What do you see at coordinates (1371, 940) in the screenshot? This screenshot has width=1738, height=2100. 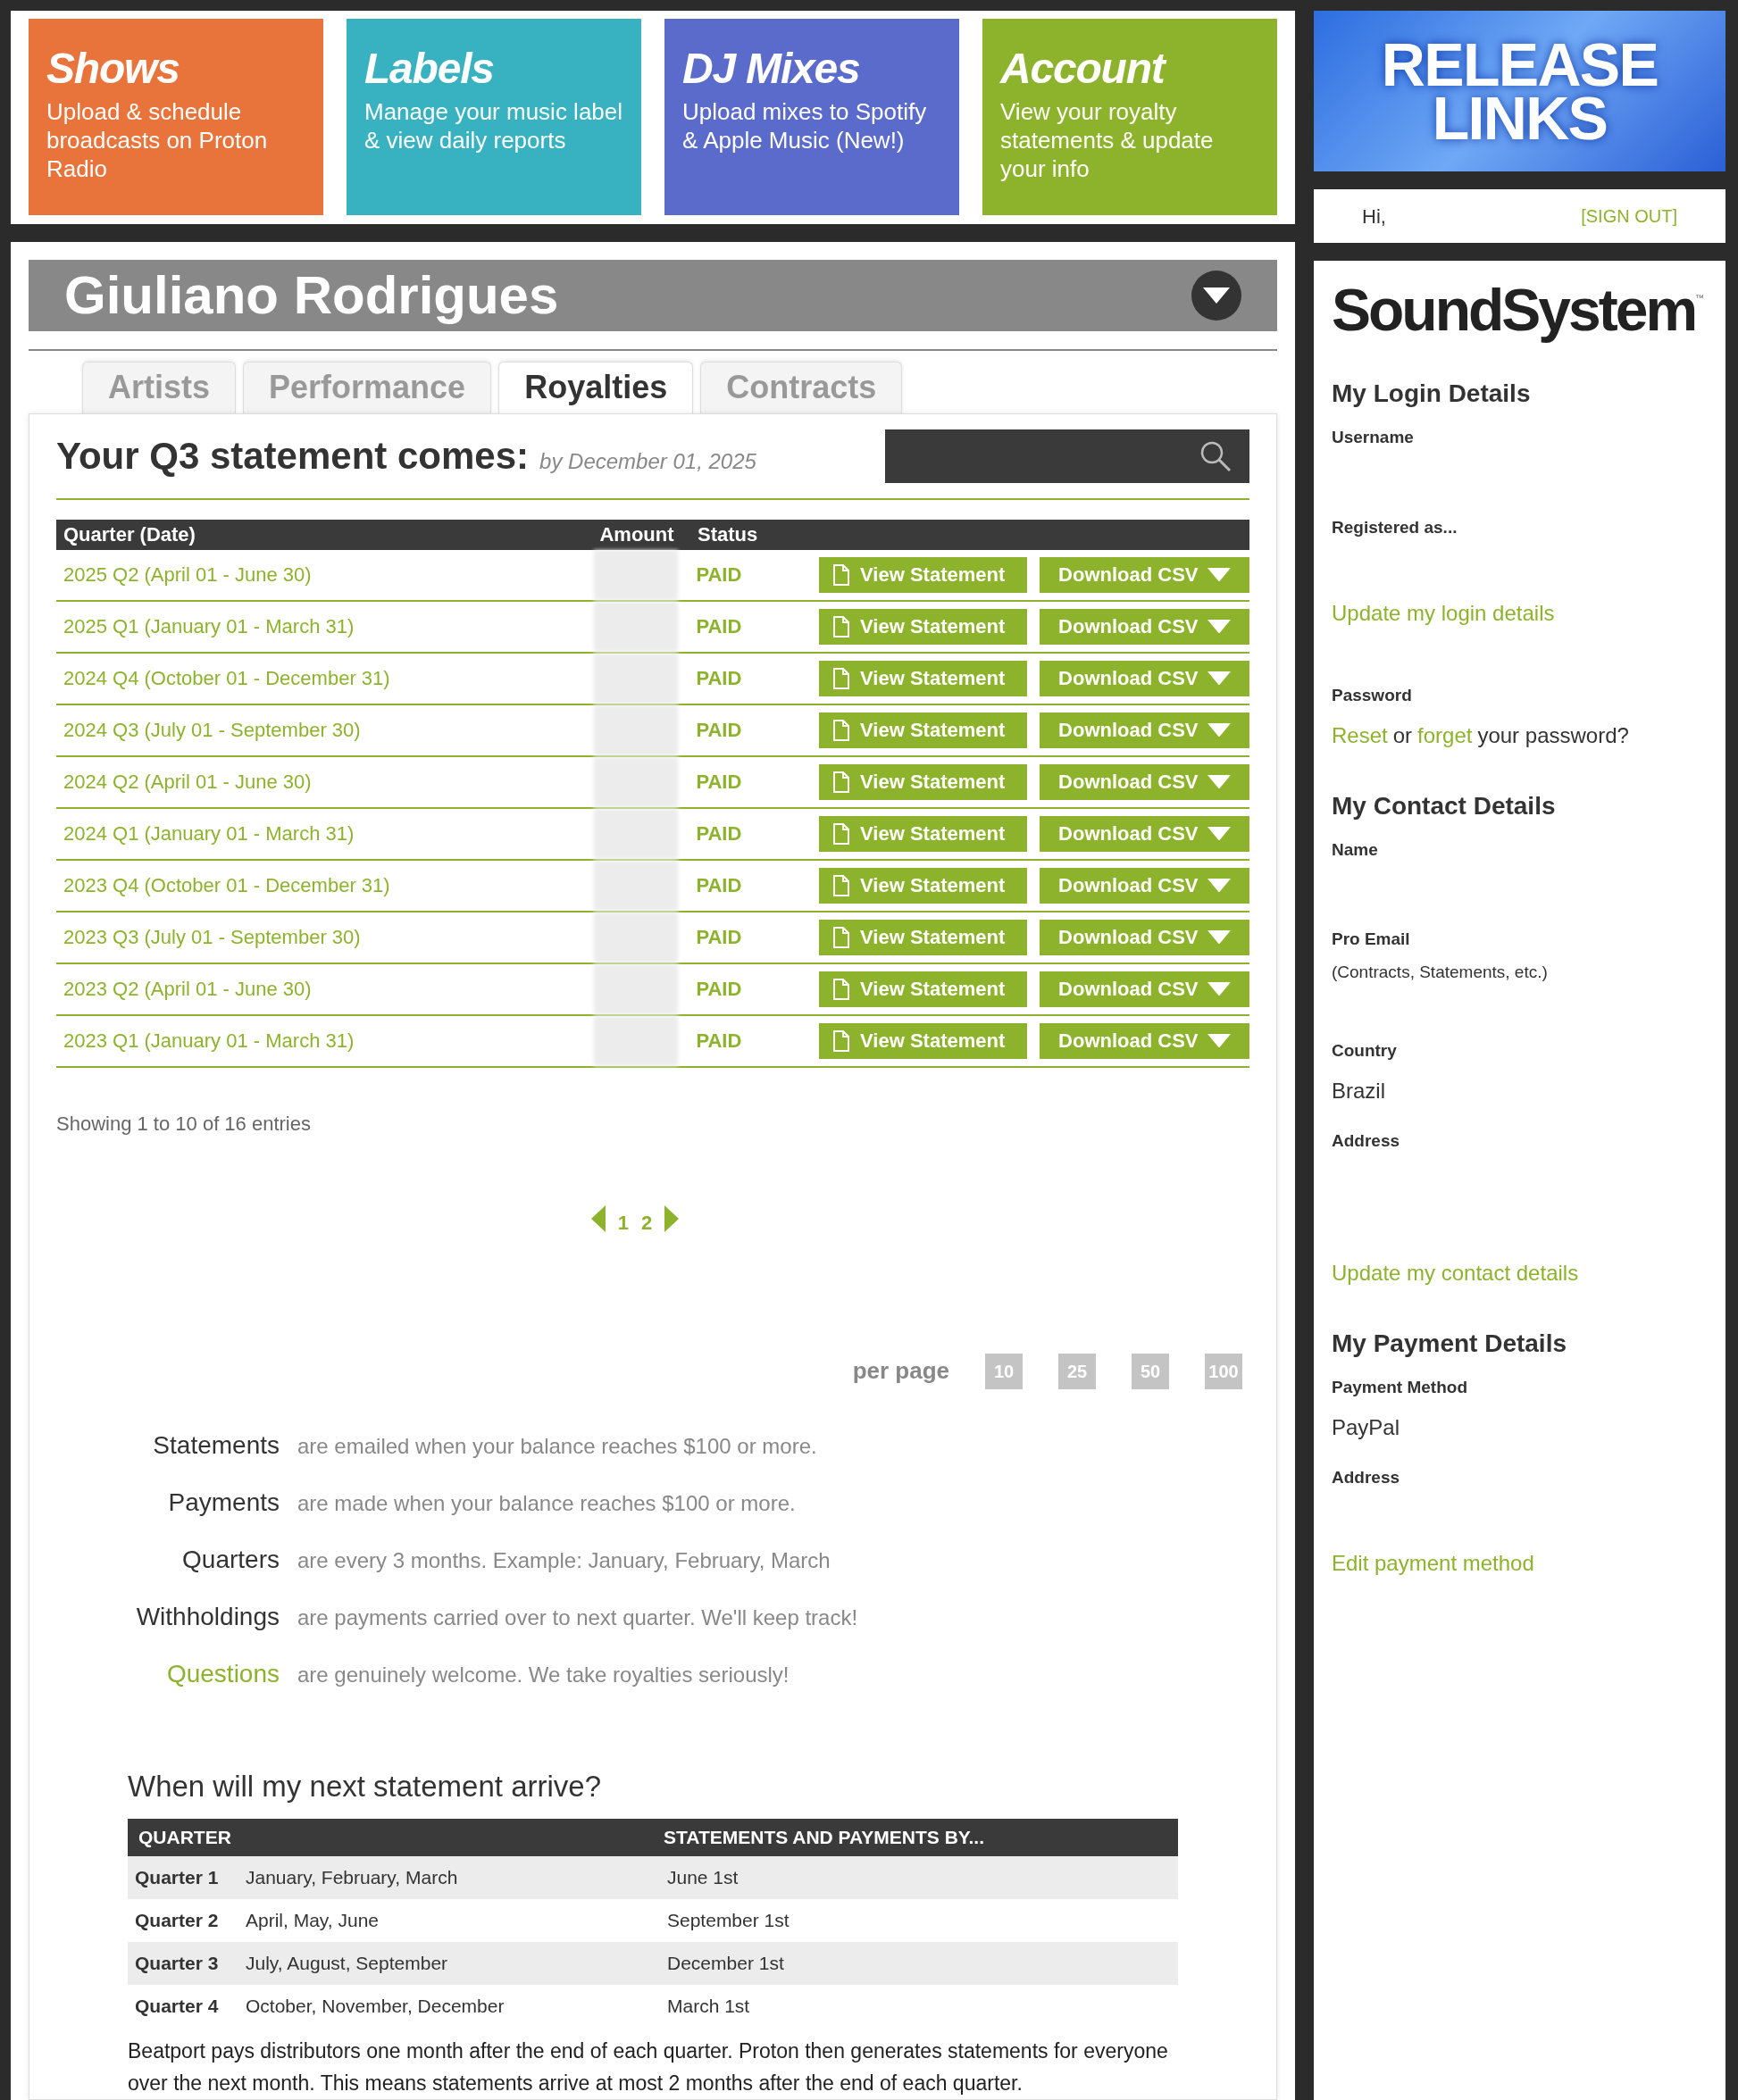 I see `field-label: Pro Email` at bounding box center [1371, 940].